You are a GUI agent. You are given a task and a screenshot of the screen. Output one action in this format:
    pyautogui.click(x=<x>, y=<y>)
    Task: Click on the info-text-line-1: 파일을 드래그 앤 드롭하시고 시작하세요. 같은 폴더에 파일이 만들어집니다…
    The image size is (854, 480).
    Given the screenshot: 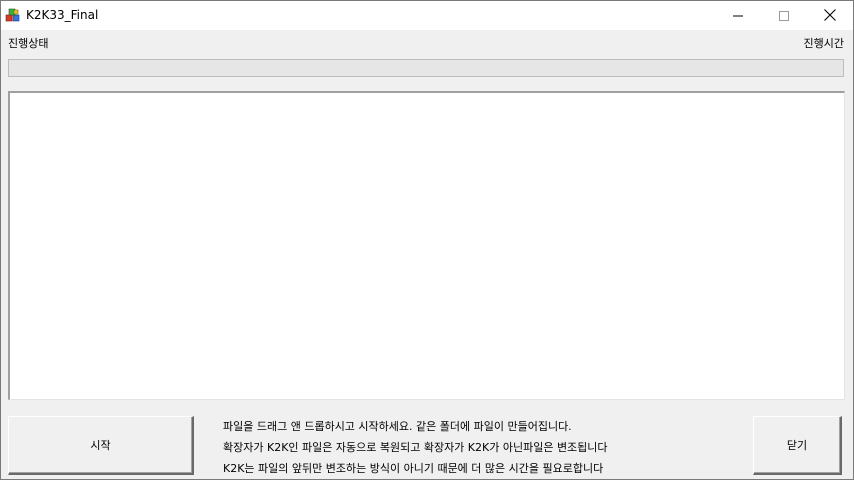 What is the action you would take?
    pyautogui.click(x=397, y=426)
    